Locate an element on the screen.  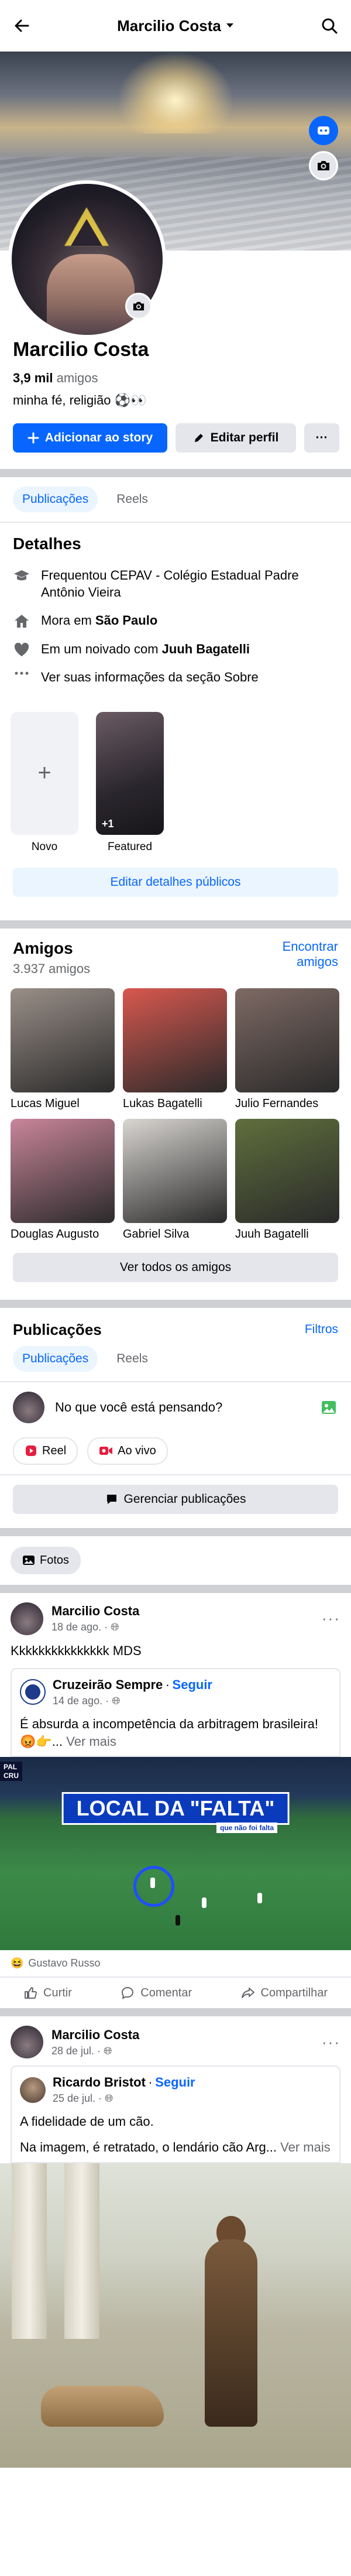
plus-icon: + is located at coordinates (44, 773).